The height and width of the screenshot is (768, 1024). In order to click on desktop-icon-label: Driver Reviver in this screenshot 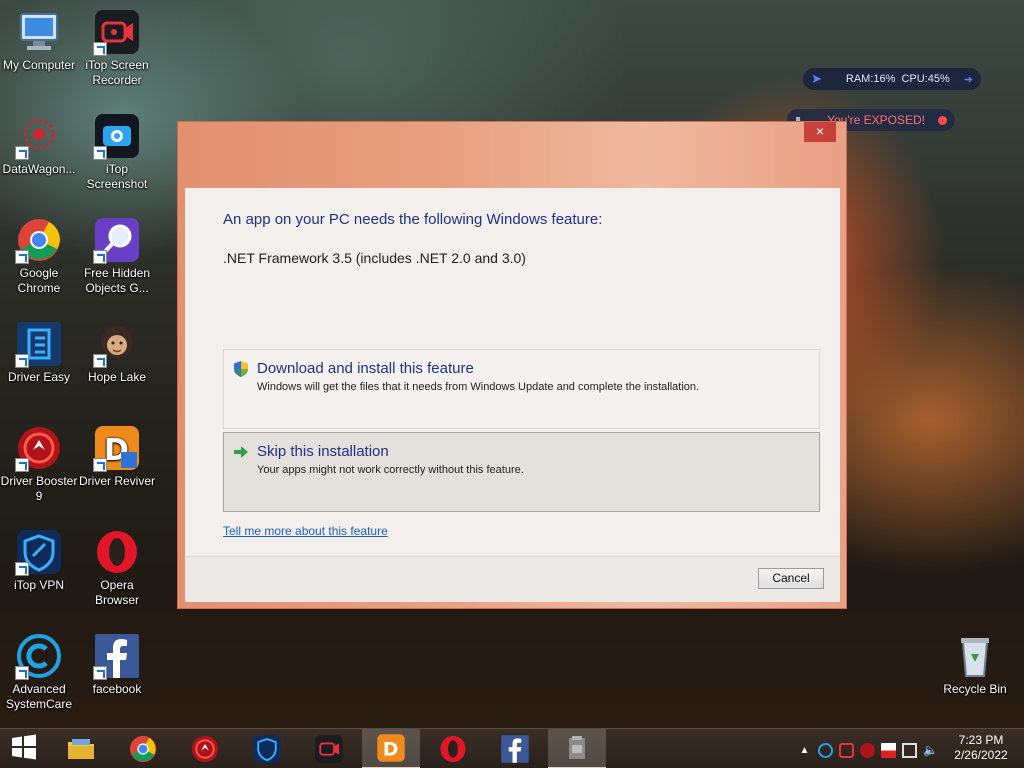, I will do `click(116, 481)`.